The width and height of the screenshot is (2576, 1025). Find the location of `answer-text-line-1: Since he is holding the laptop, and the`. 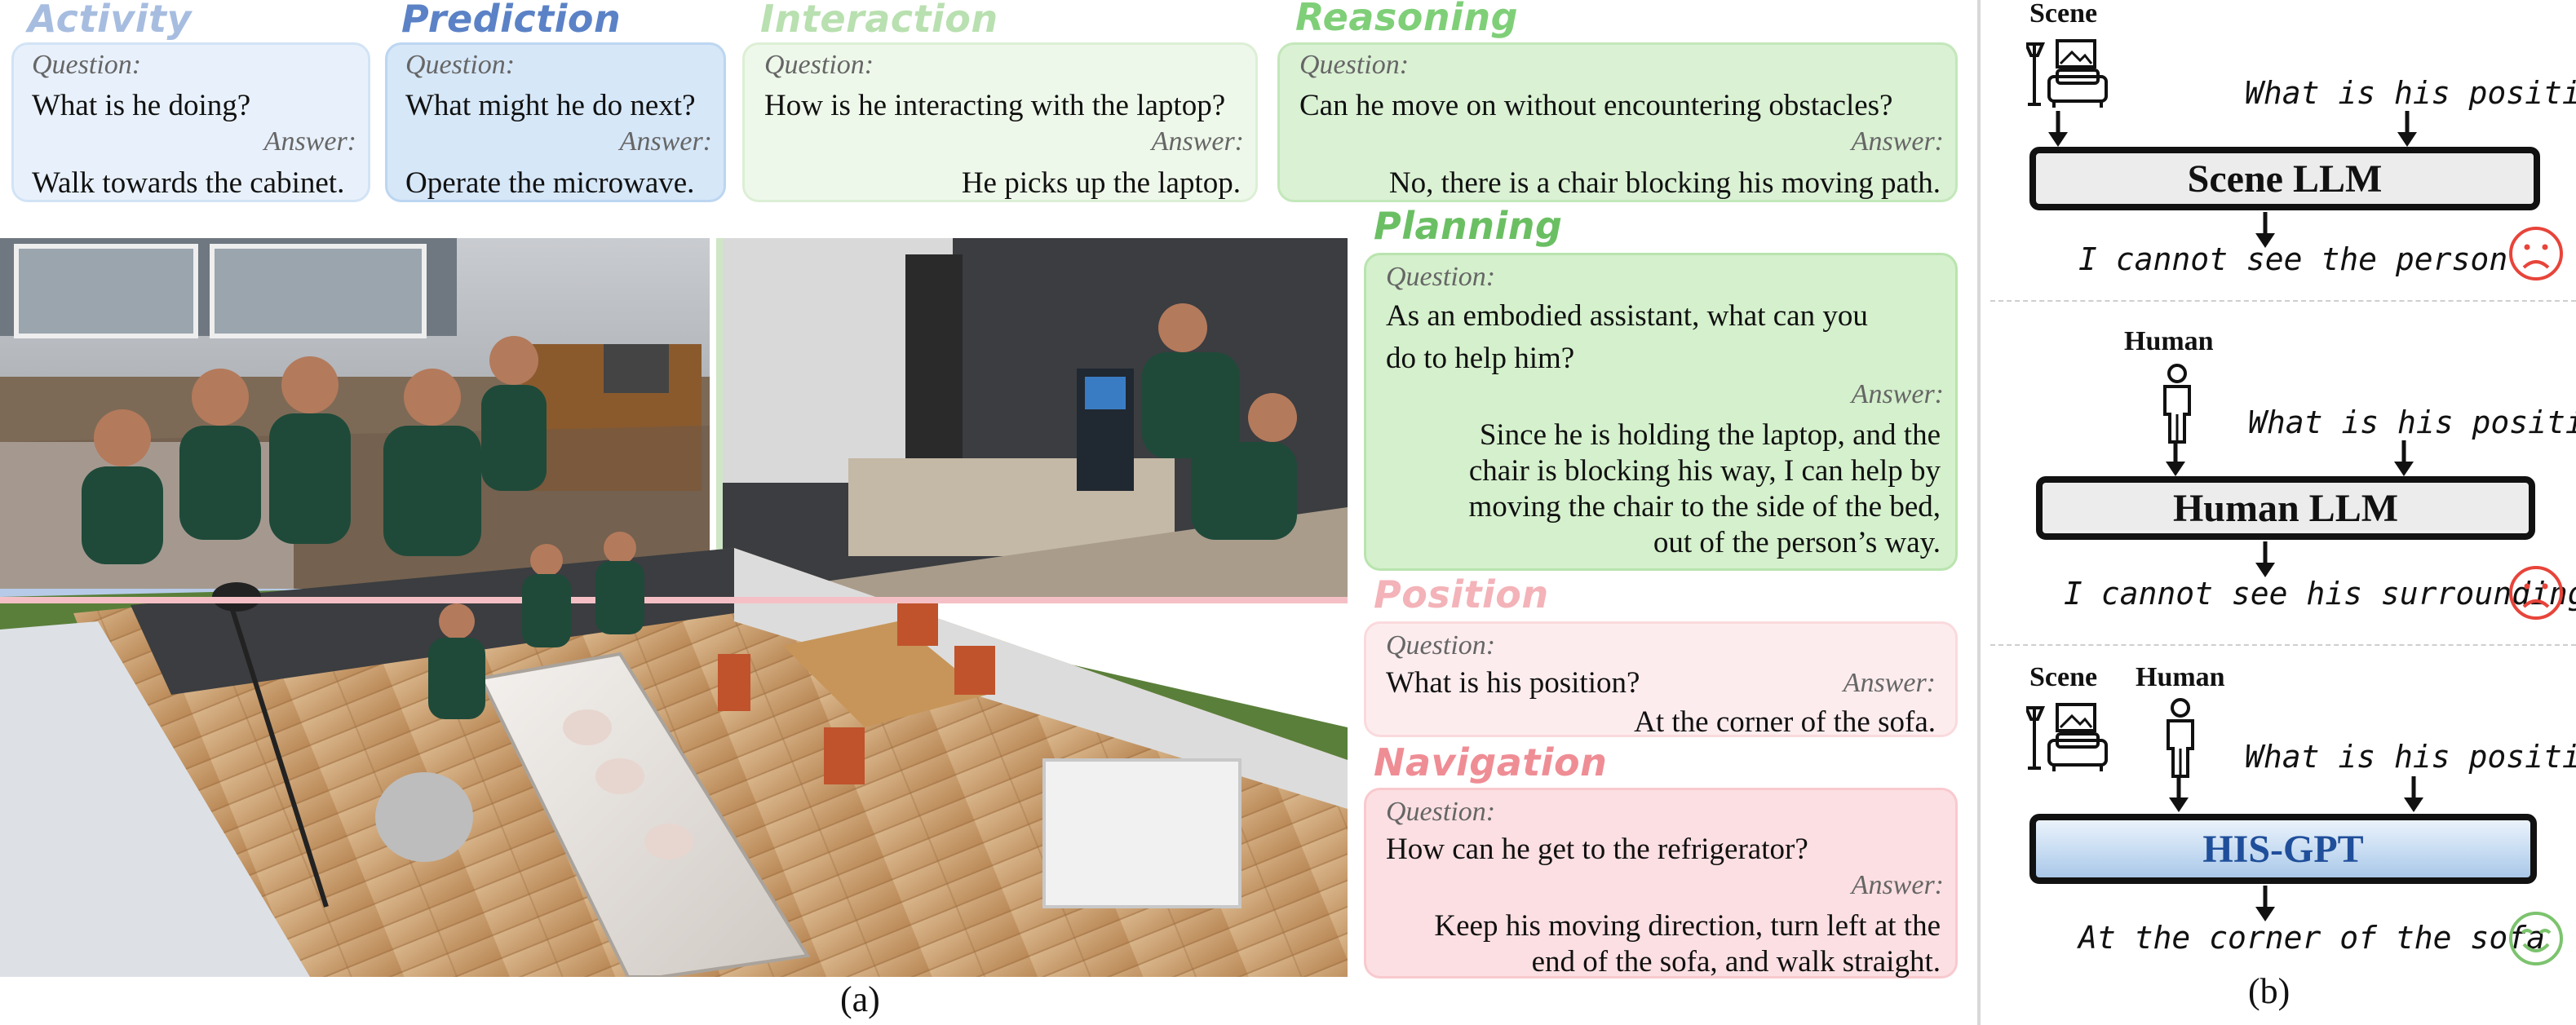

answer-text-line-1: Since he is holding the laptop, and the is located at coordinates (1710, 435).